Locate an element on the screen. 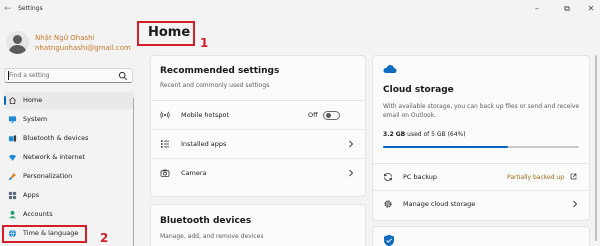 Image resolution: width=600 pixels, height=246 pixels. minimize-icon: – is located at coordinates (537, 9).